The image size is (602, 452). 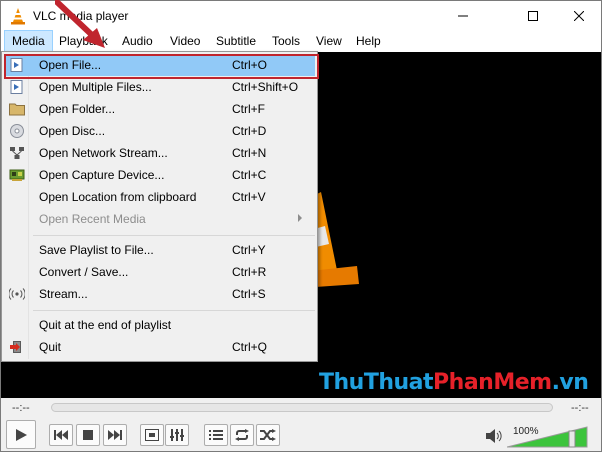 What do you see at coordinates (250, 347) in the screenshot?
I see `menu-item-shortcut: Ctrl+Q` at bounding box center [250, 347].